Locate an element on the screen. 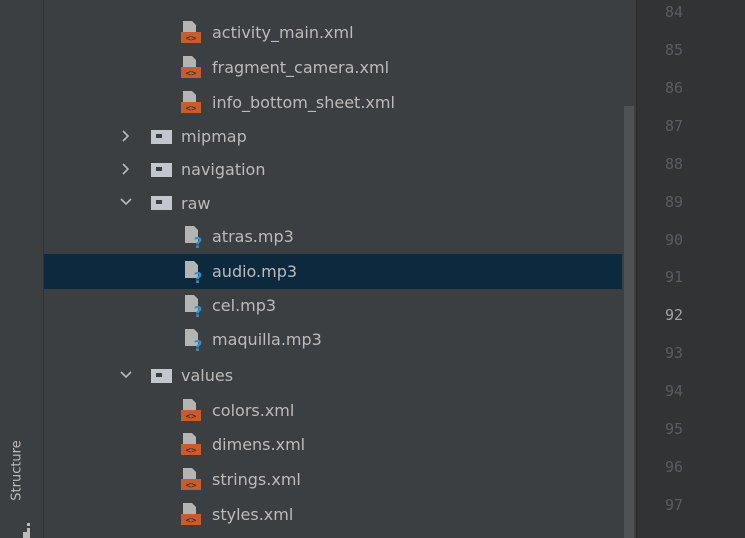 This screenshot has height=538, width=745. tree-item-label: cel.mp3 is located at coordinates (244, 305).